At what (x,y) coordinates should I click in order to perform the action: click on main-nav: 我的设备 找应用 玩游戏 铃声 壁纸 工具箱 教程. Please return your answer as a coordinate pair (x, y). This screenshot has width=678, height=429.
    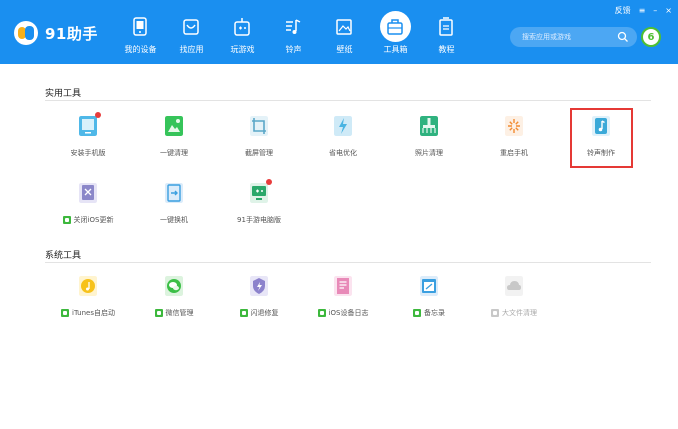
    Looking at the image, I should click on (296, 32).